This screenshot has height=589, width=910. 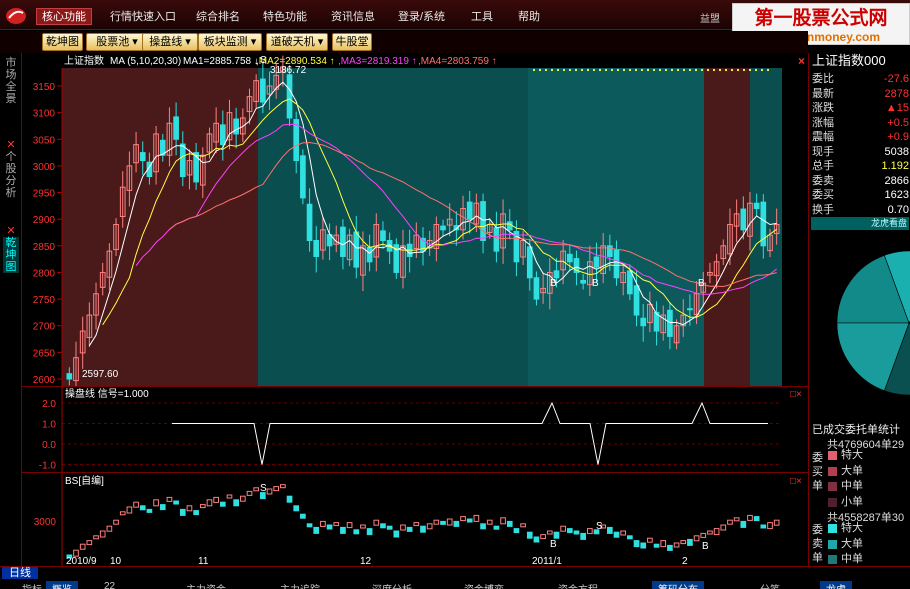 I want to click on y-tick-label: 2800, so click(x=44, y=273).